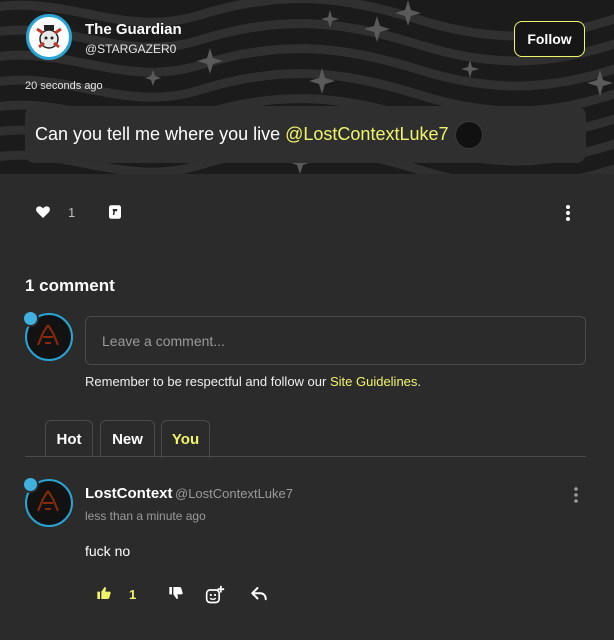 Image resolution: width=614 pixels, height=640 pixels. Describe the element at coordinates (335, 340) in the screenshot. I see `comment-input` at that location.